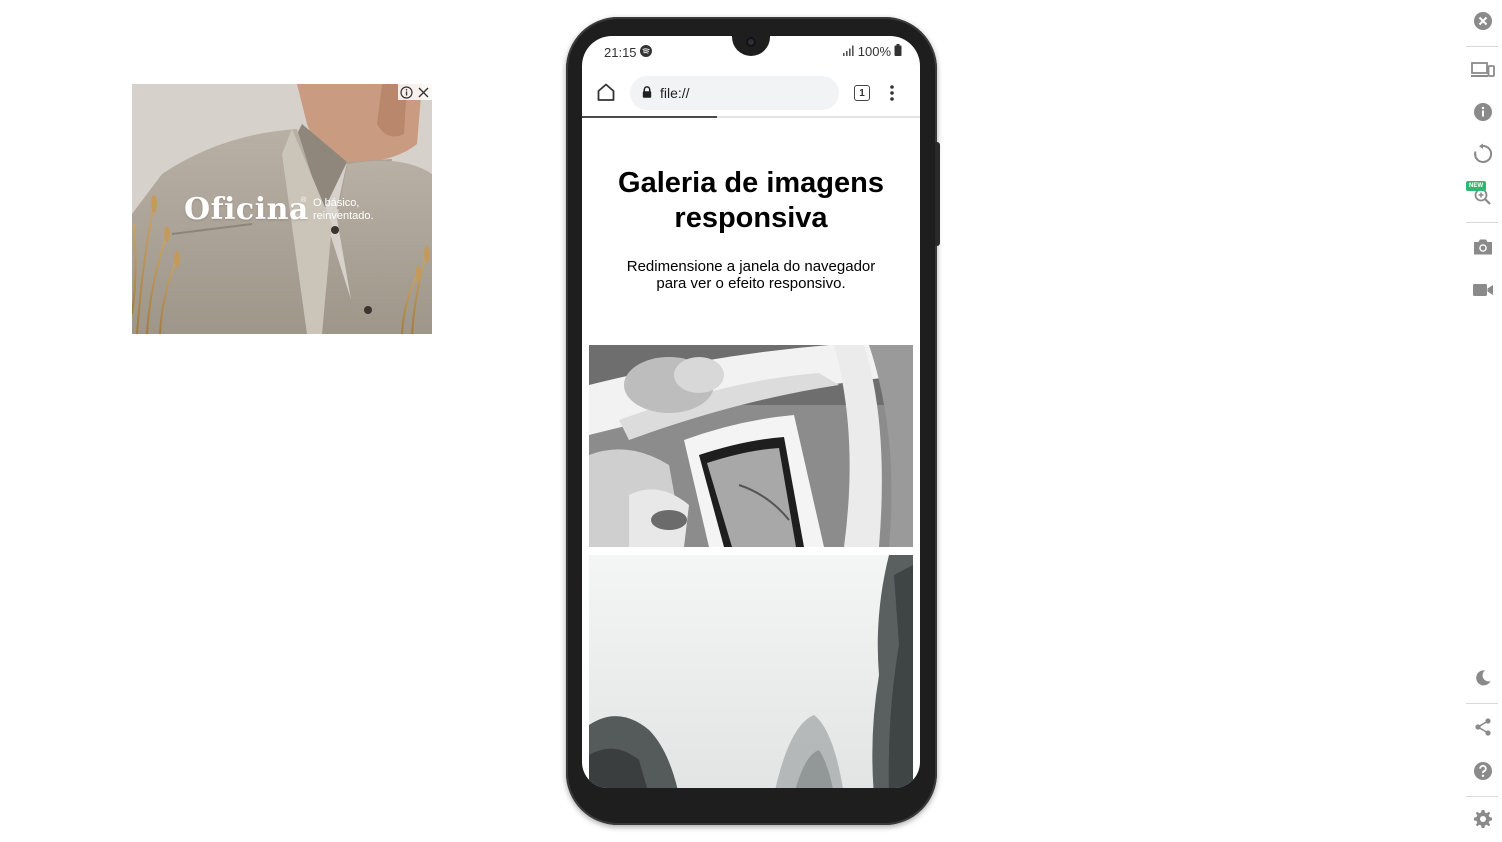  What do you see at coordinates (751, 200) in the screenshot?
I see `page-title: Galeria de imagens responsiva` at bounding box center [751, 200].